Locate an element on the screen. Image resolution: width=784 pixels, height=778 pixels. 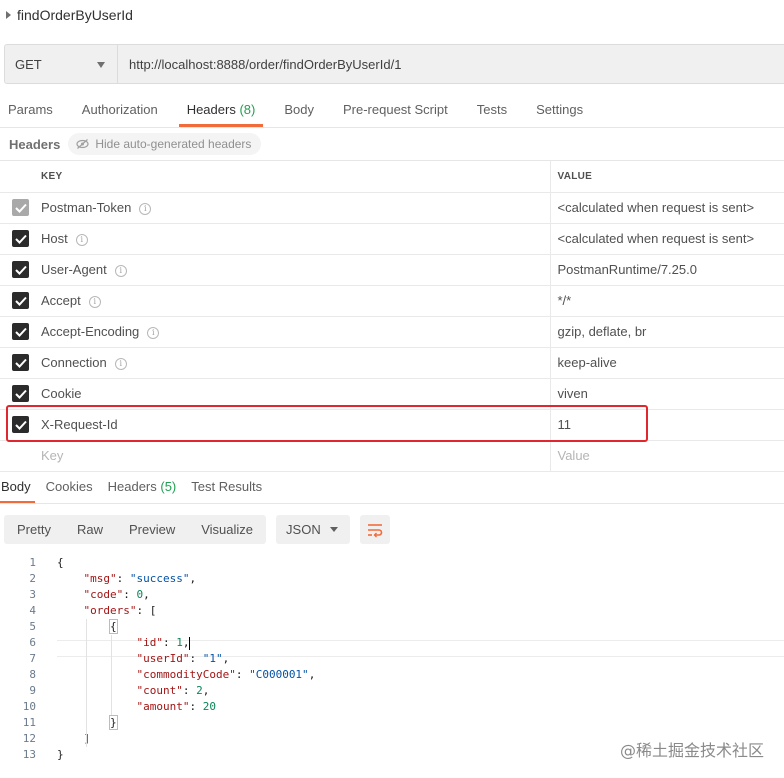
tab-label: Cookies is located at coordinates (69, 486).